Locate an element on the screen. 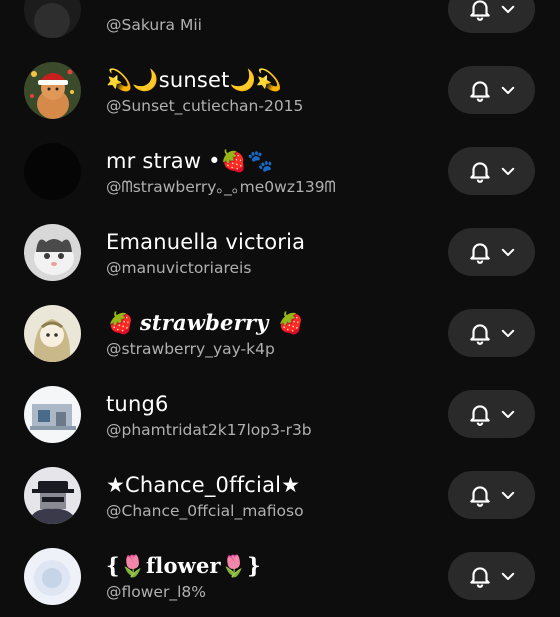 This screenshot has height=617, width=560. channel-name: ★Chance_0ffcial★ is located at coordinates (203, 485).